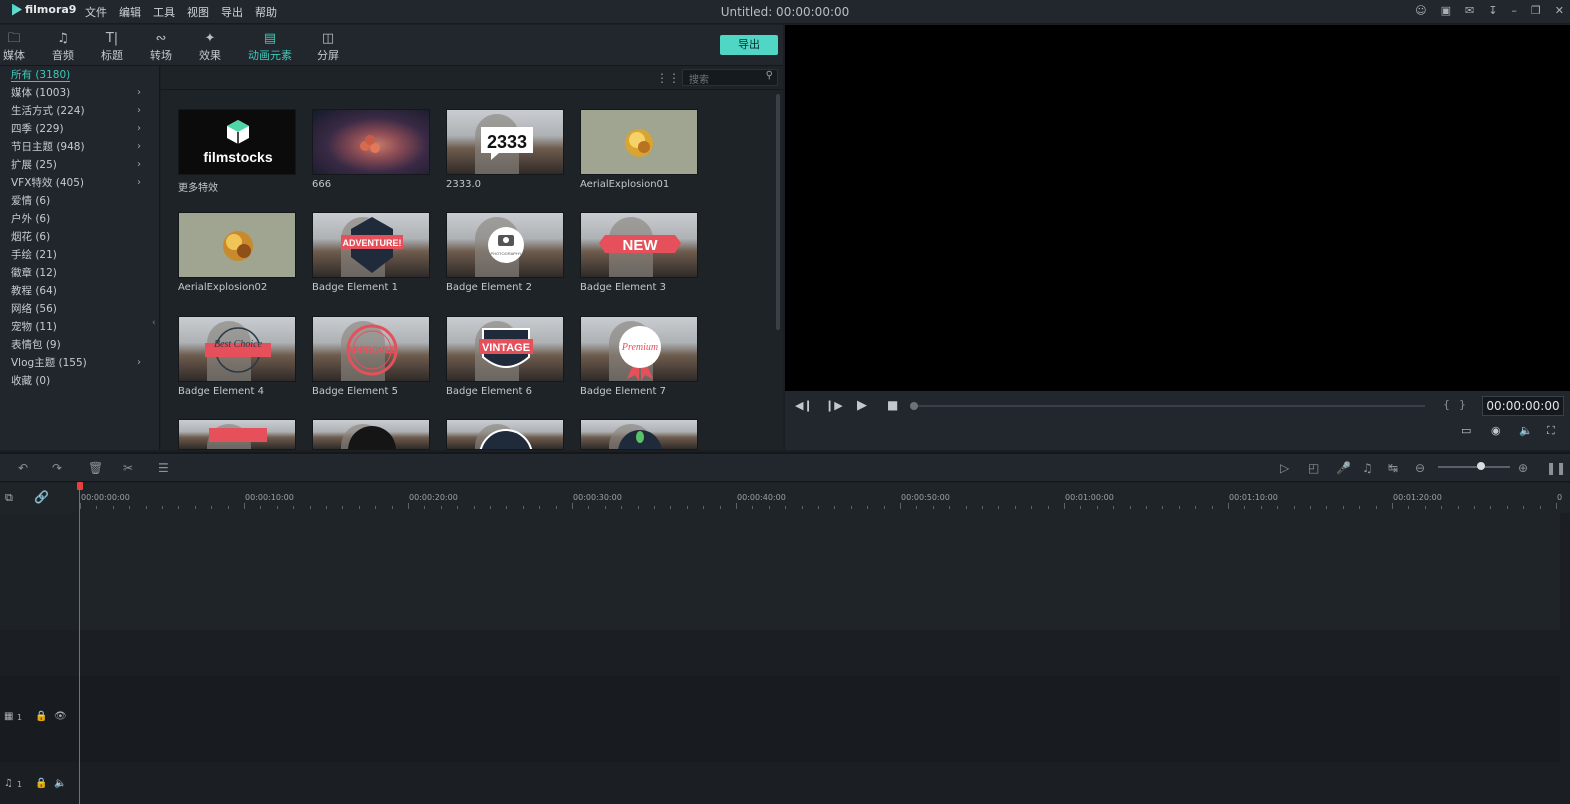  What do you see at coordinates (1523, 468) in the screenshot?
I see `zoom-in-icon: ⊕` at bounding box center [1523, 468].